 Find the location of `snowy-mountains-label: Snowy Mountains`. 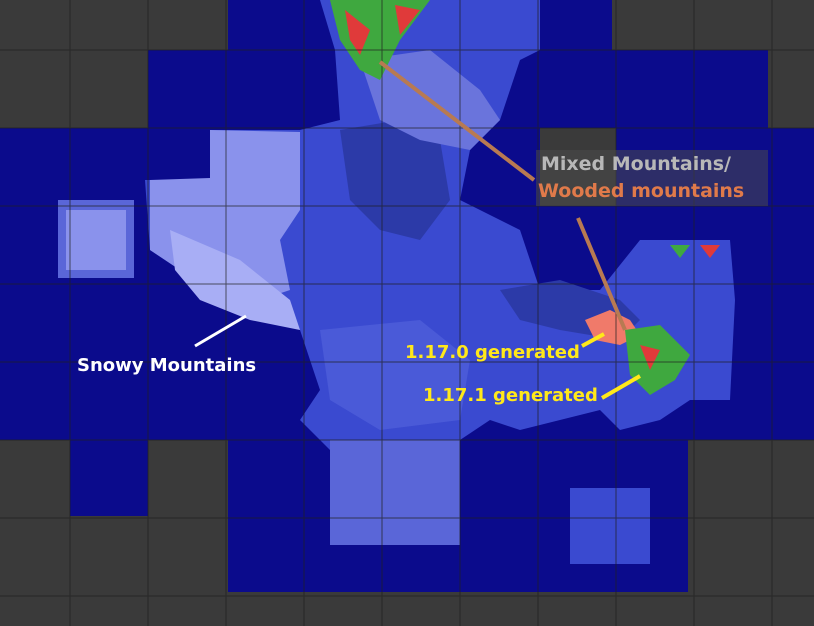

snowy-mountains-label: Snowy Mountains is located at coordinates (167, 365).